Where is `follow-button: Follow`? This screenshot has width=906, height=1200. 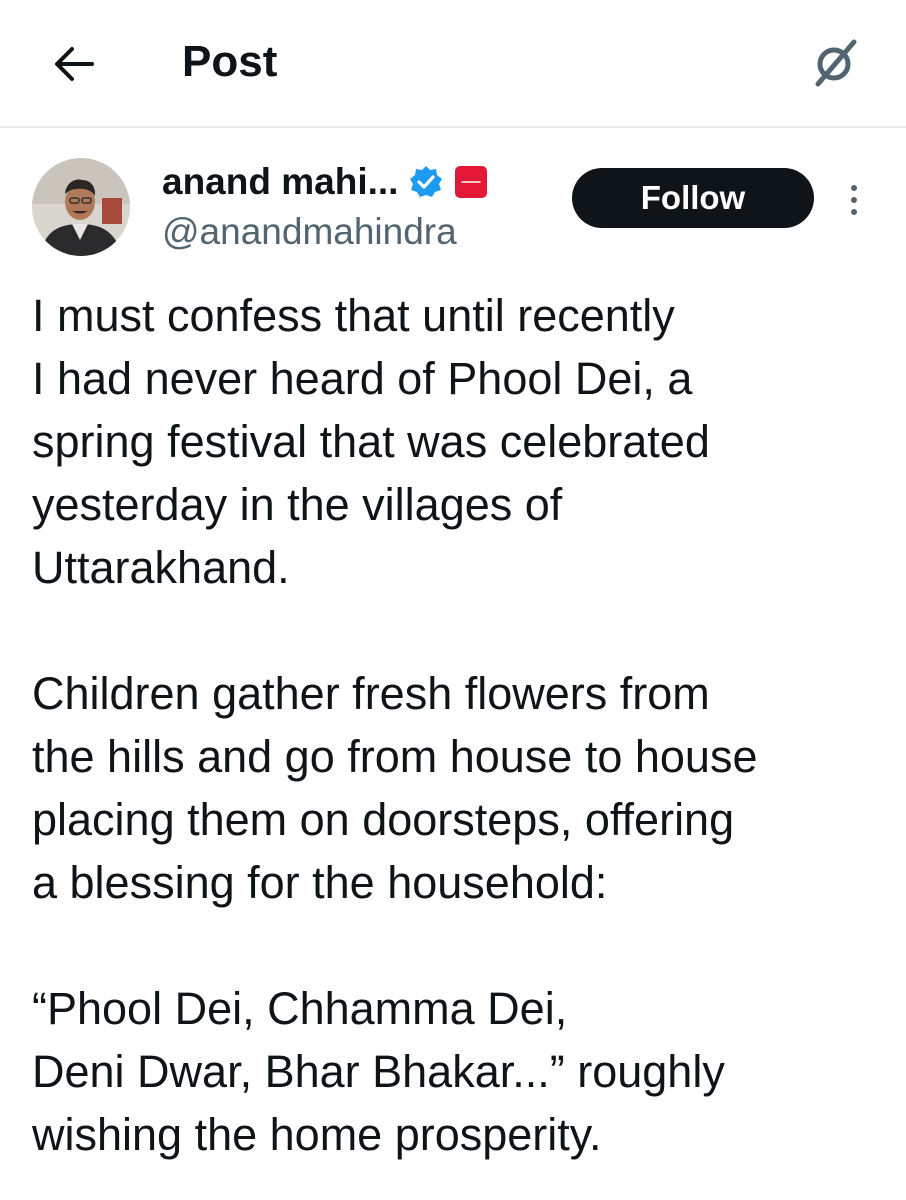 follow-button: Follow is located at coordinates (693, 198).